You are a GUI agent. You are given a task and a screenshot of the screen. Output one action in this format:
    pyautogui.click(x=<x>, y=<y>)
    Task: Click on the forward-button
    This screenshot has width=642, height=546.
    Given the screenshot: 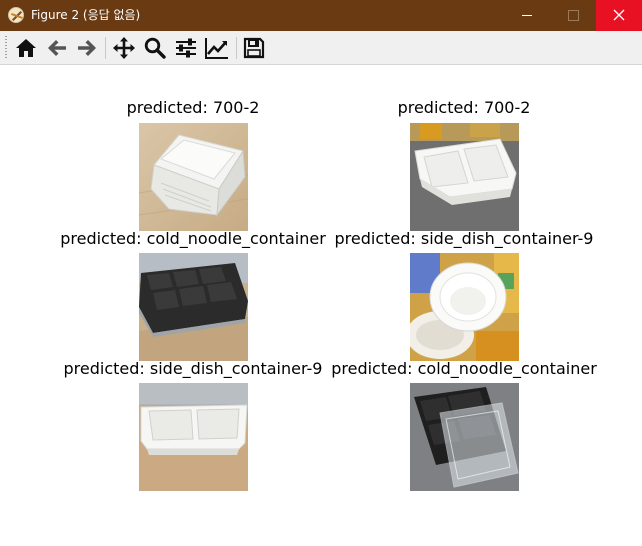 What is the action you would take?
    pyautogui.click(x=87, y=48)
    